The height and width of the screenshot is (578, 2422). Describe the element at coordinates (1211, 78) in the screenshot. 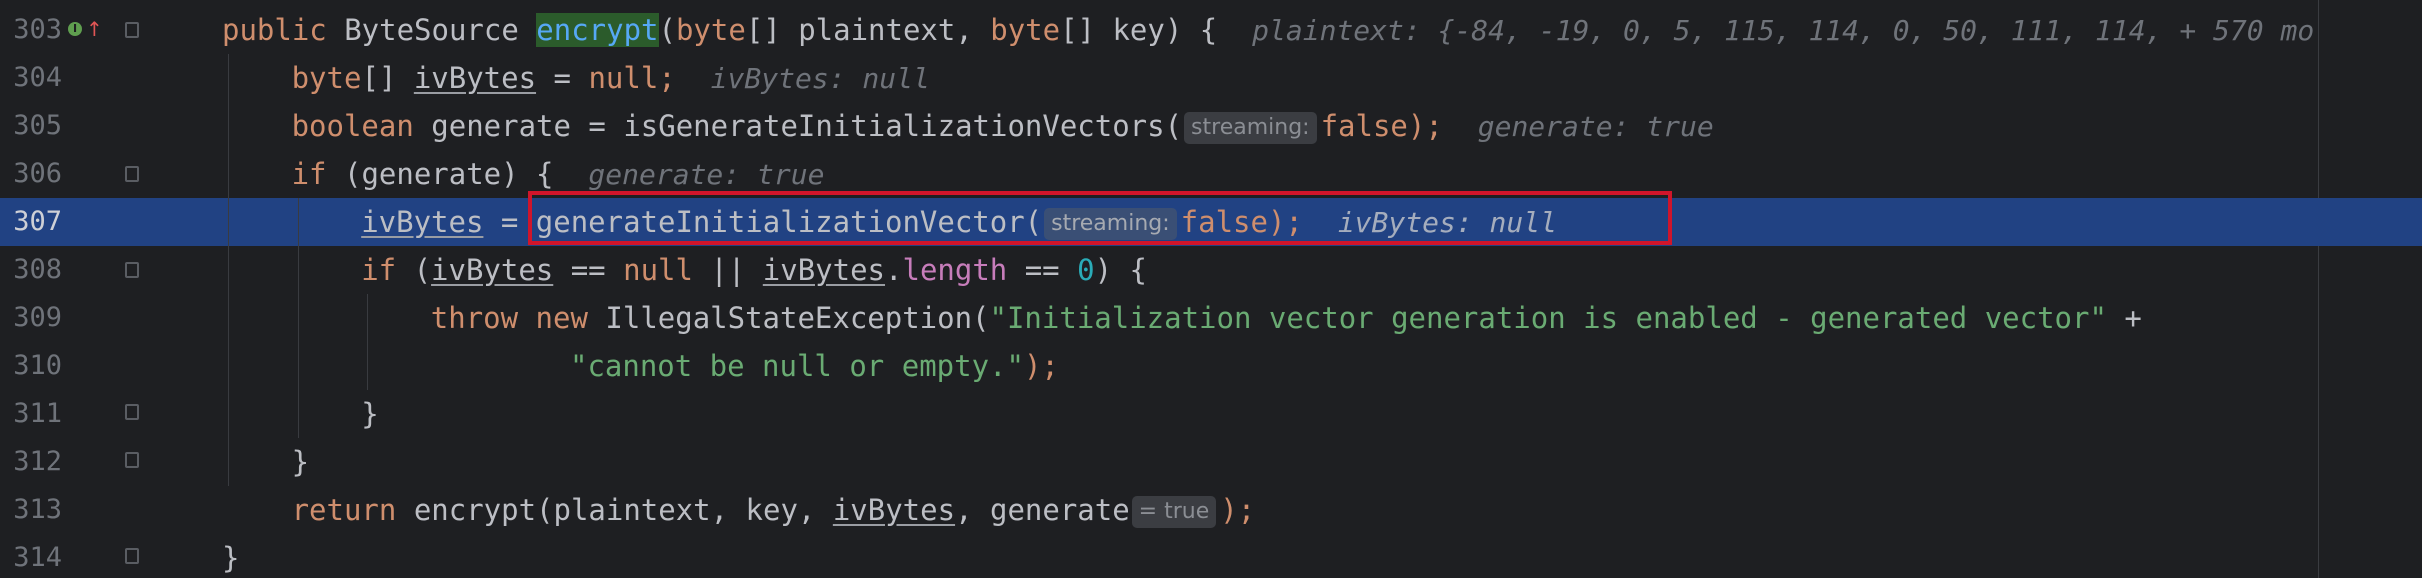

I see `code-line-304: 304 byte[] ivBytes = null; ivBytes: null` at that location.